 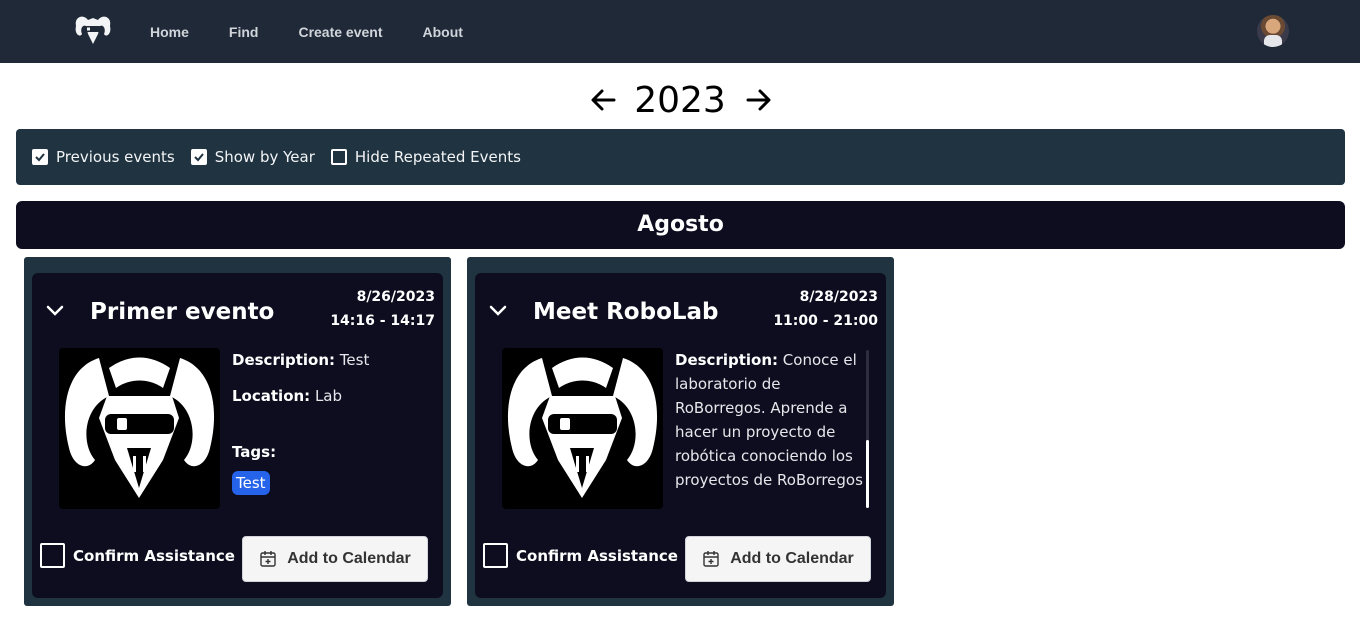 What do you see at coordinates (254, 452) in the screenshot?
I see `tags-label: Tags:` at bounding box center [254, 452].